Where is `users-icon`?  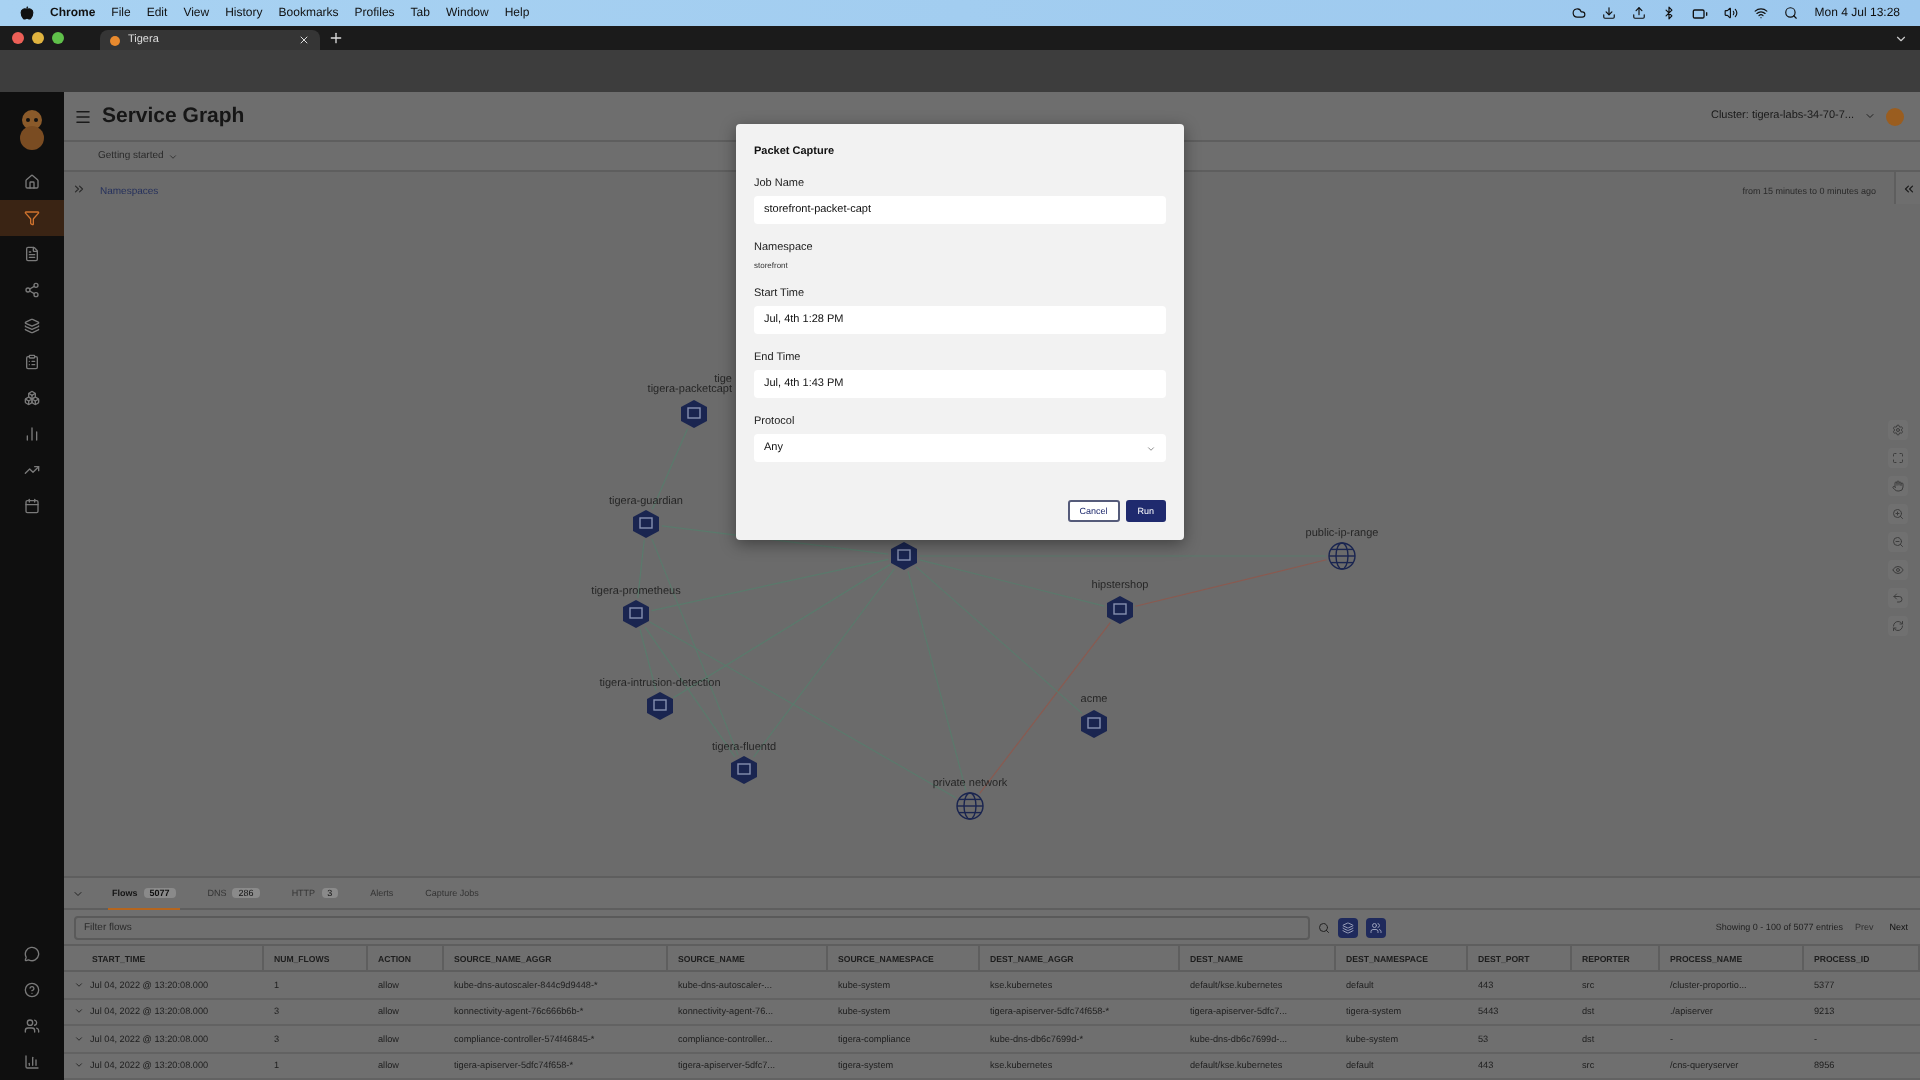
users-icon is located at coordinates (1376, 927).